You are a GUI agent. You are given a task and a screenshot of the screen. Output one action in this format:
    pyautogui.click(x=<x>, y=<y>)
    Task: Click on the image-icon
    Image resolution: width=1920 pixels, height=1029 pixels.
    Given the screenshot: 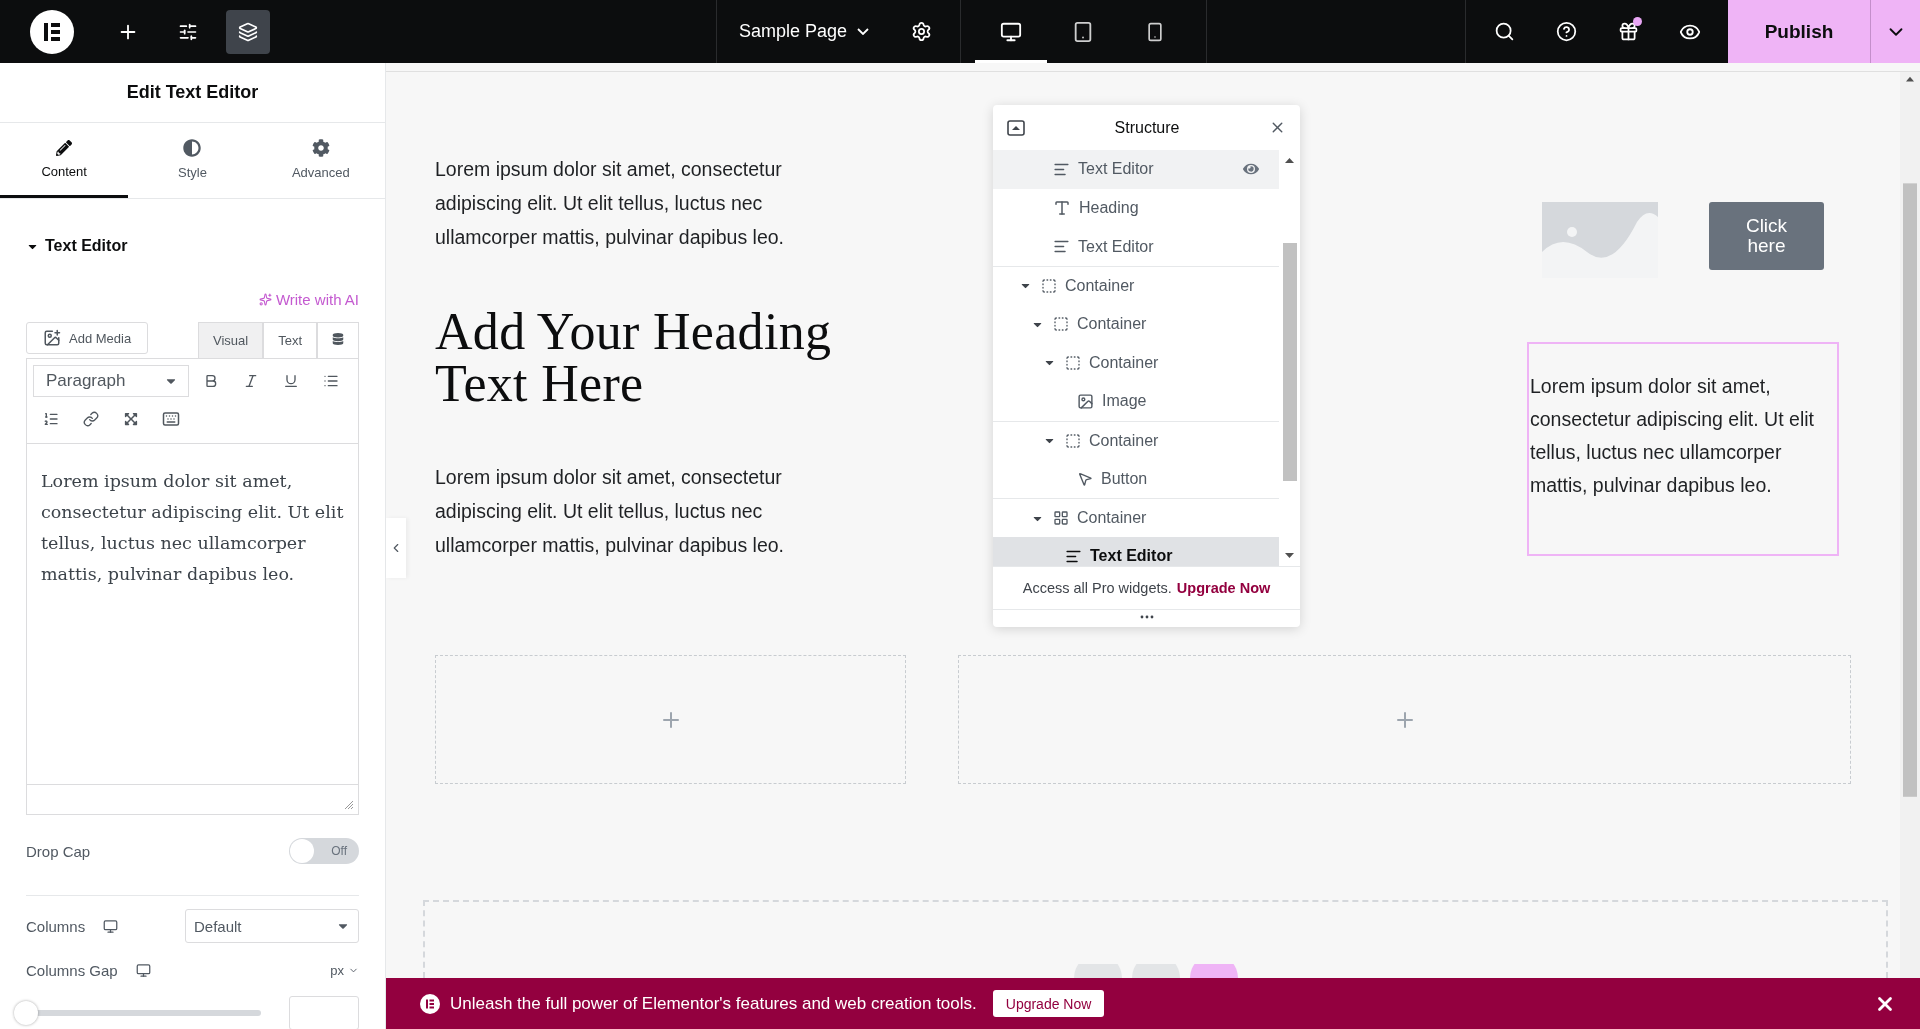 What is the action you would take?
    pyautogui.click(x=1085, y=401)
    